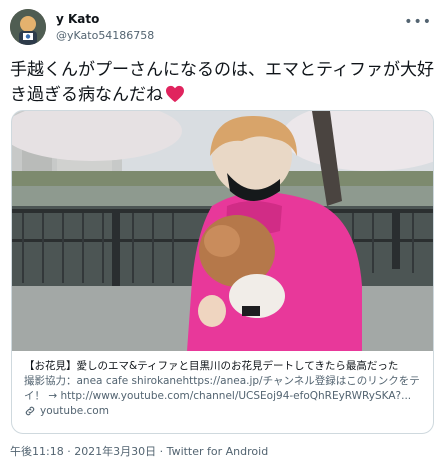  I want to click on tweet-text-body: 手越くんがプーさんになるのは、エマとティファが大好き過ぎる病なんだね, so click(222, 82).